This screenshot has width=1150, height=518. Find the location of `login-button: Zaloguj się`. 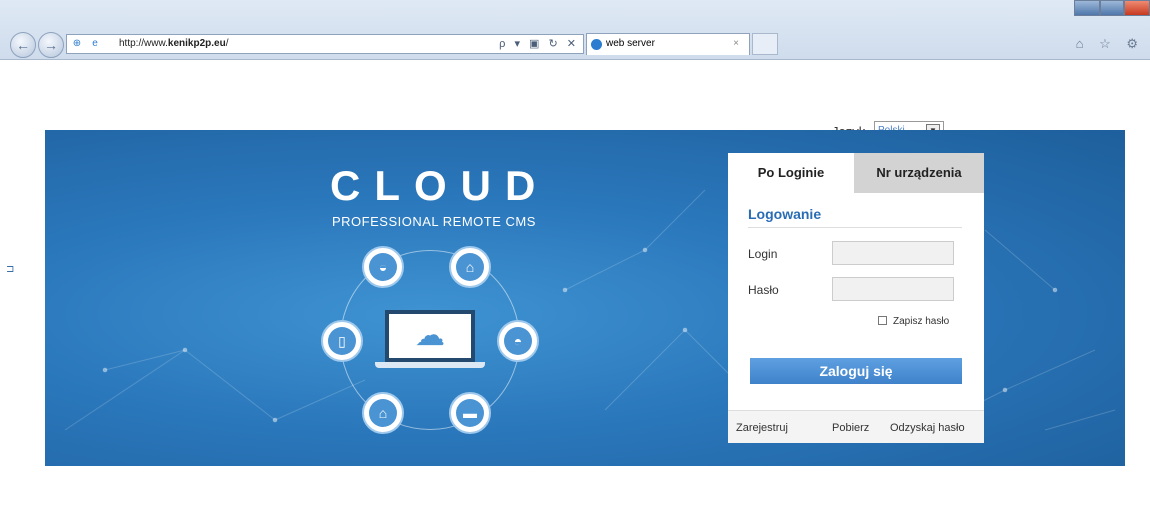

login-button: Zaloguj się is located at coordinates (856, 371).